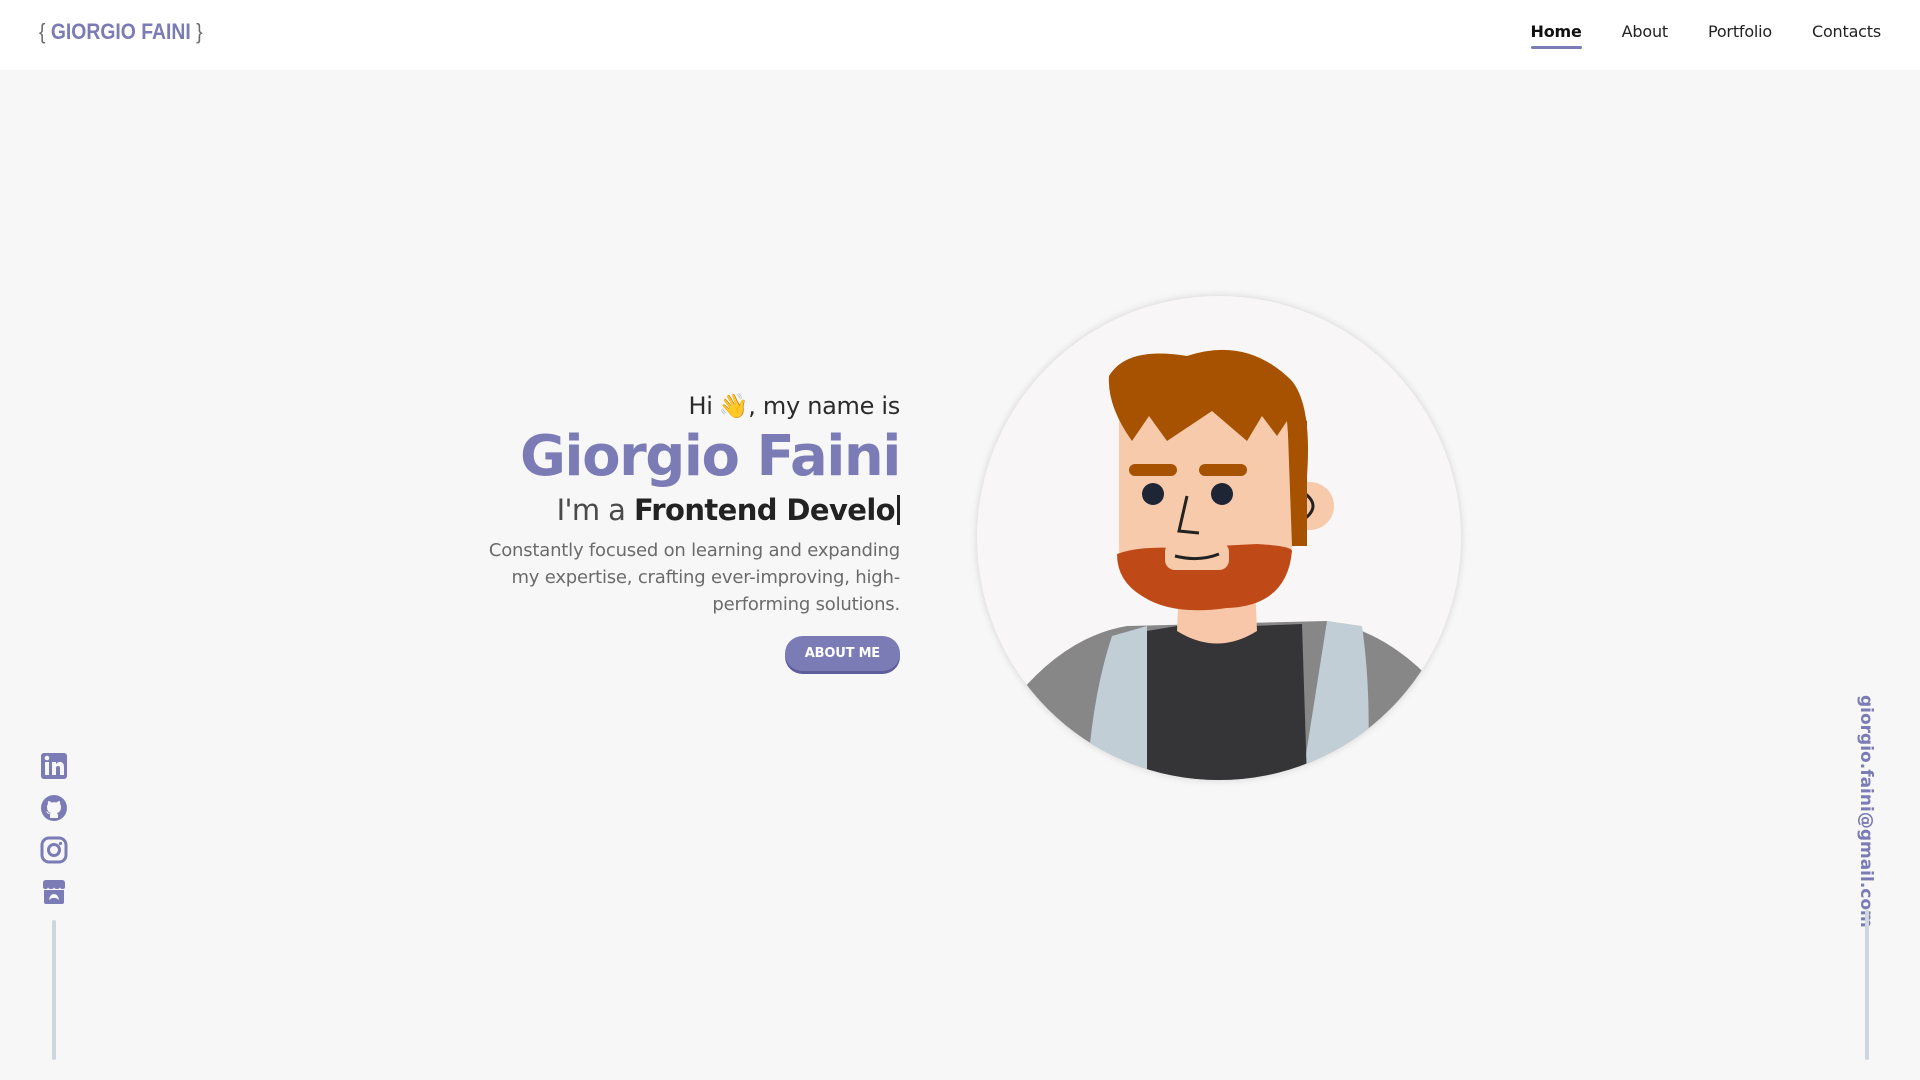 This screenshot has height=1080, width=1920. What do you see at coordinates (54, 808) in the screenshot?
I see `github-icon` at bounding box center [54, 808].